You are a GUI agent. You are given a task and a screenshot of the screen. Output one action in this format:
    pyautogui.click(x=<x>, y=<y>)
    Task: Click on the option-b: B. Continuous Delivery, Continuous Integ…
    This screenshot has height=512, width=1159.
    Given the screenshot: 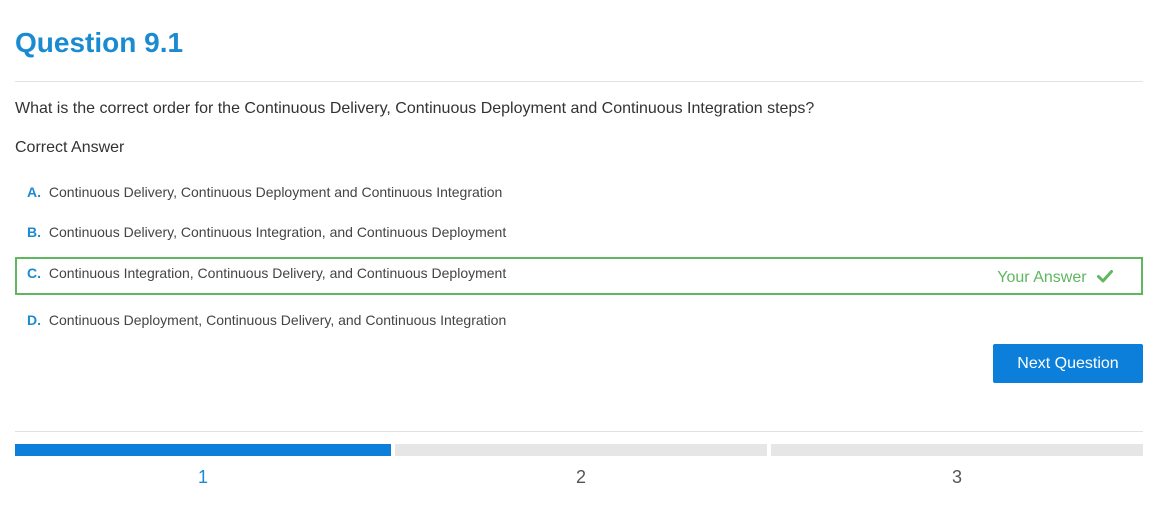 What is the action you would take?
    pyautogui.click(x=579, y=233)
    